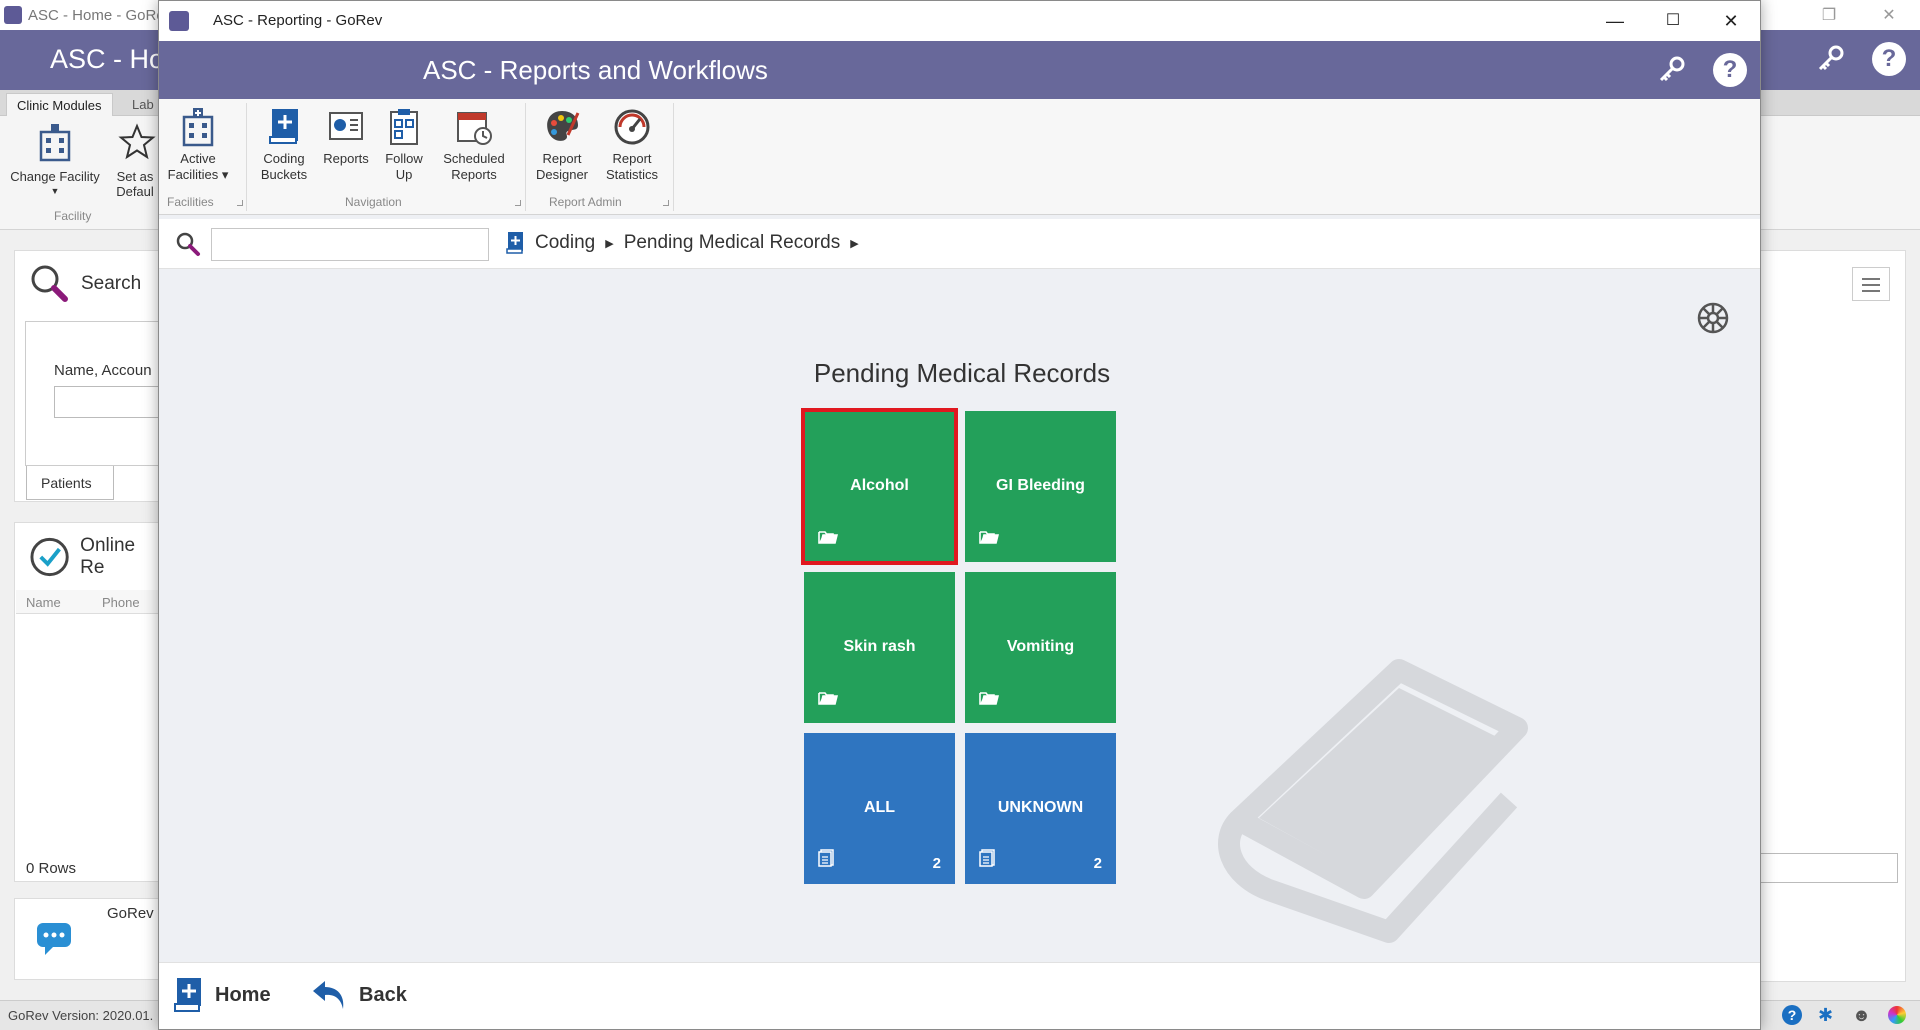  Describe the element at coordinates (179, 21) in the screenshot. I see `app-icon` at that location.